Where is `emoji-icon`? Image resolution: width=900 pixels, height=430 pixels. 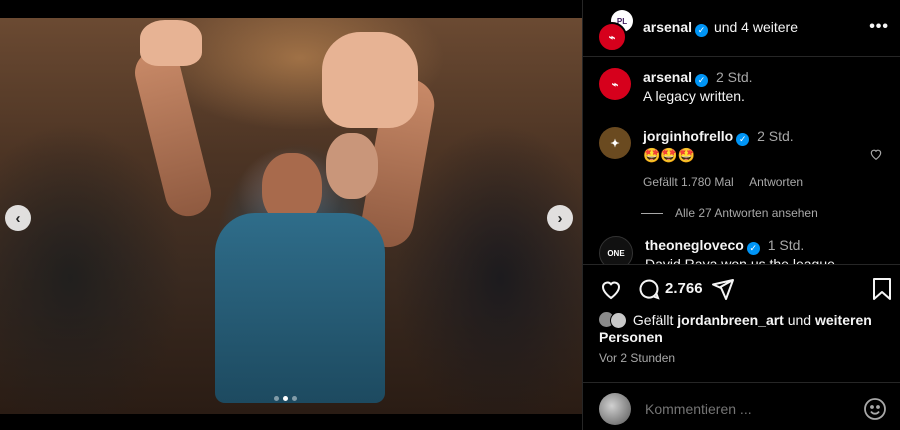 emoji-icon is located at coordinates (875, 411).